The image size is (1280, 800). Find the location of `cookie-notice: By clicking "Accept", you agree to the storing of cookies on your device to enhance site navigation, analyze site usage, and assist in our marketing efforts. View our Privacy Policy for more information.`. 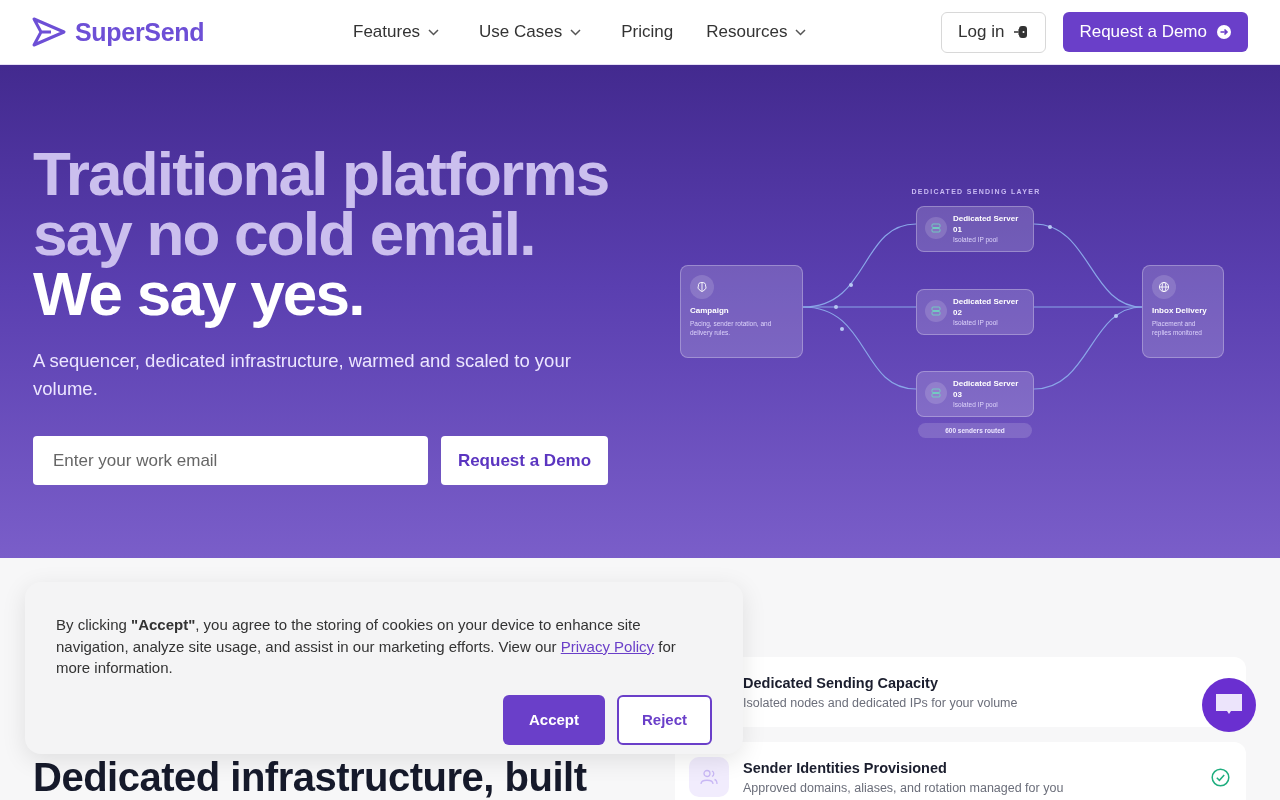

cookie-notice: By clicking "Accept", you agree to the storing of cookies on your device to enhance site navigation, analyze site usage, and assist in our marketing efforts. View our Privacy Policy for more information. is located at coordinates (366, 646).